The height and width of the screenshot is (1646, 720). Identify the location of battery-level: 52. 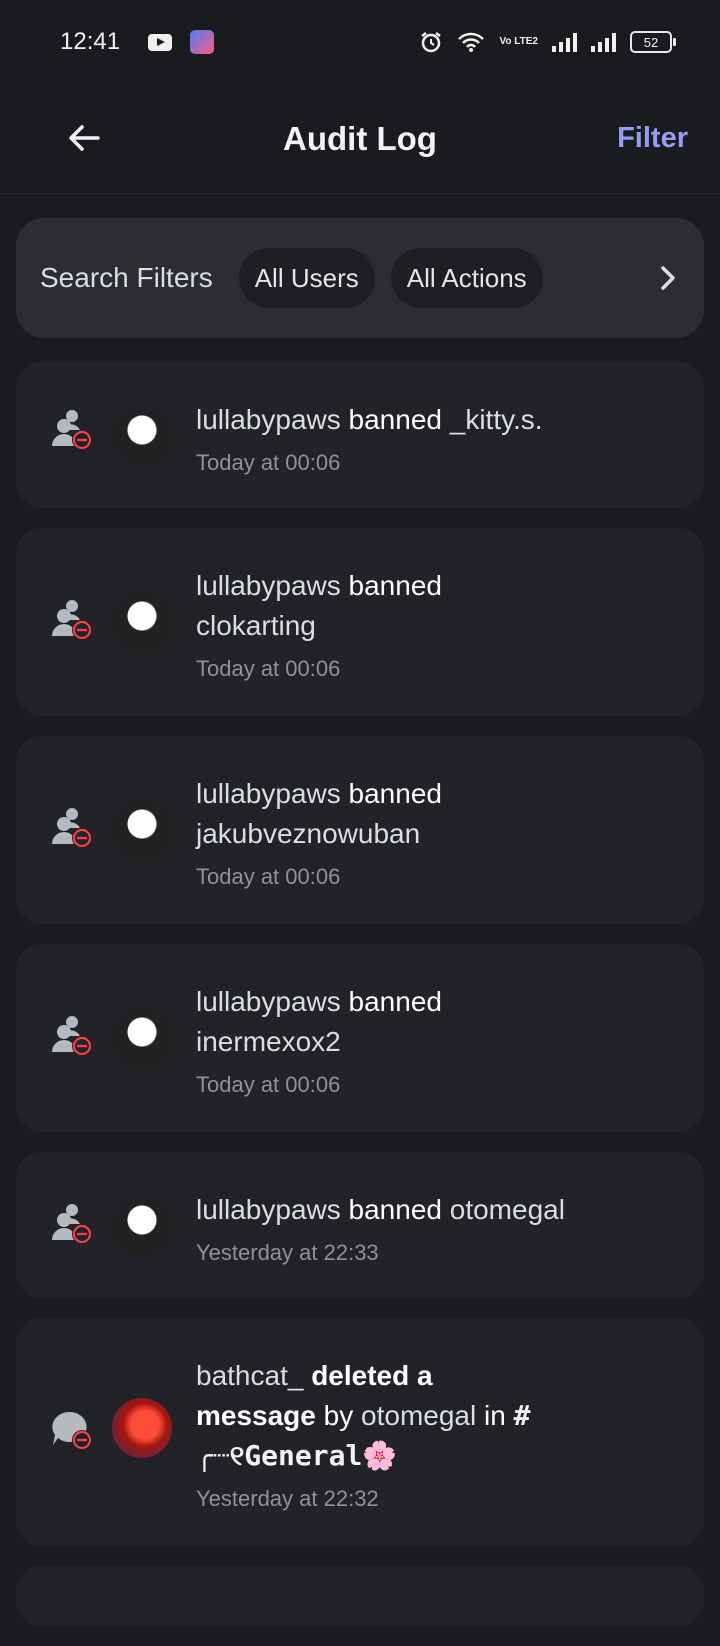
(651, 42).